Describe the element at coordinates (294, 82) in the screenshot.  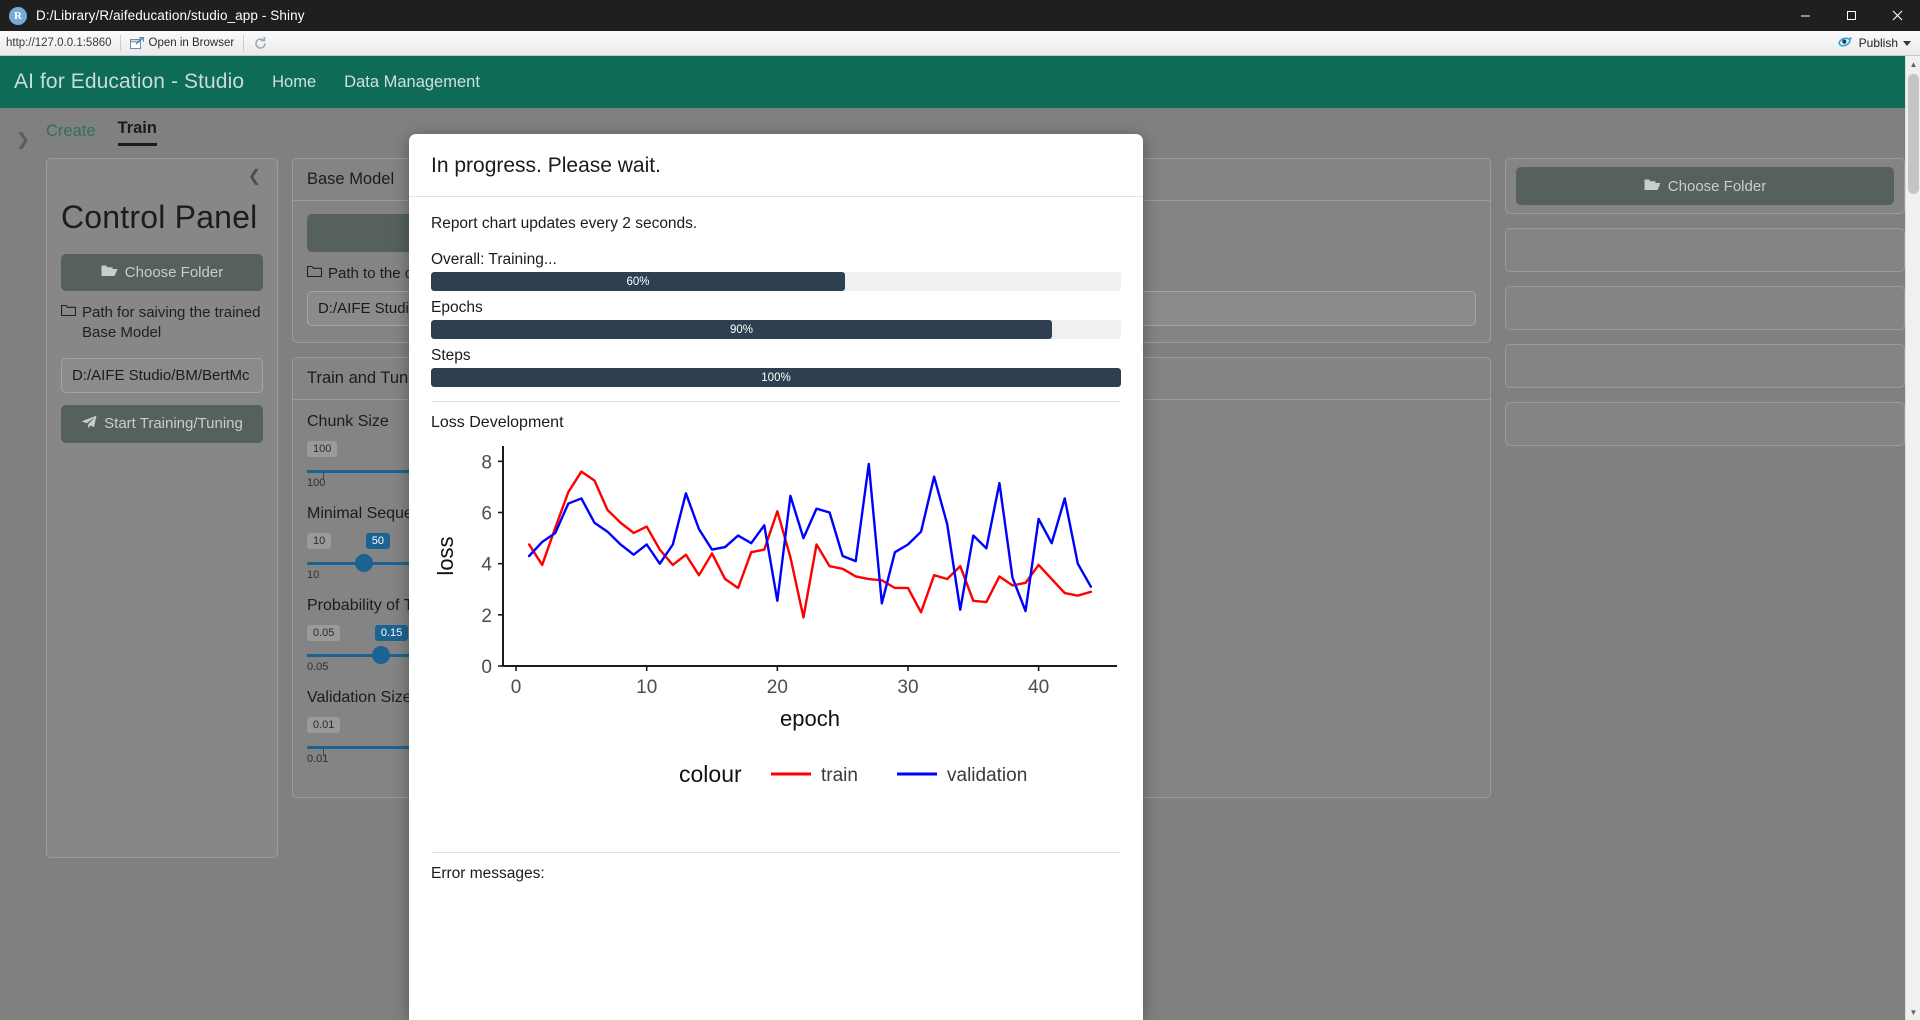
I see `nav-link-home: Home` at that location.